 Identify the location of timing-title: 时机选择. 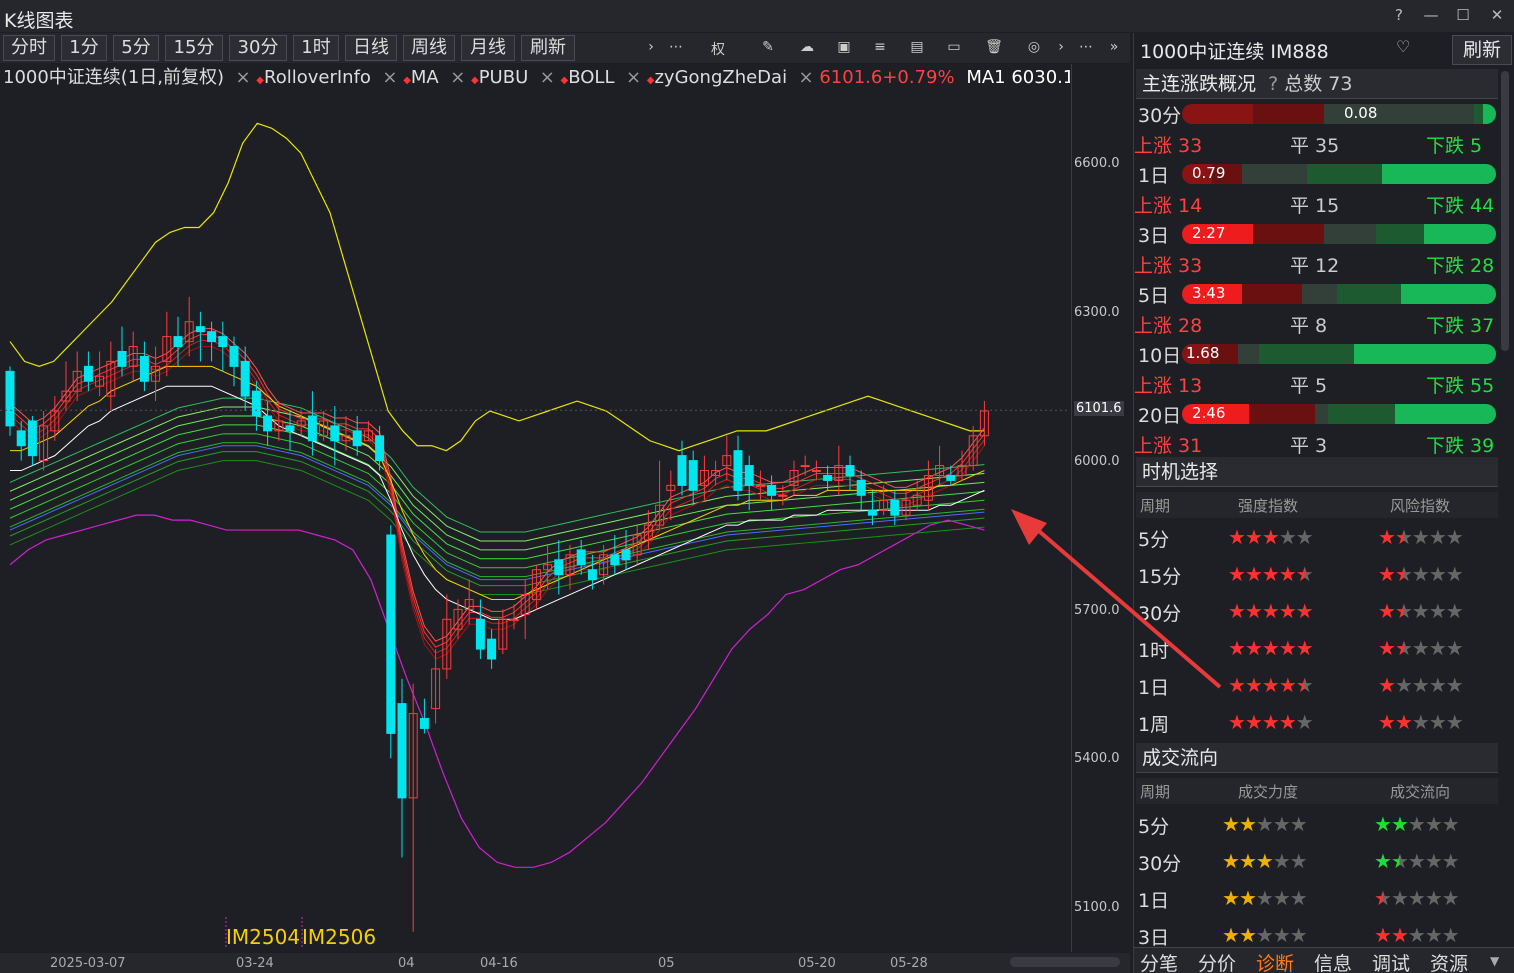
(1180, 472).